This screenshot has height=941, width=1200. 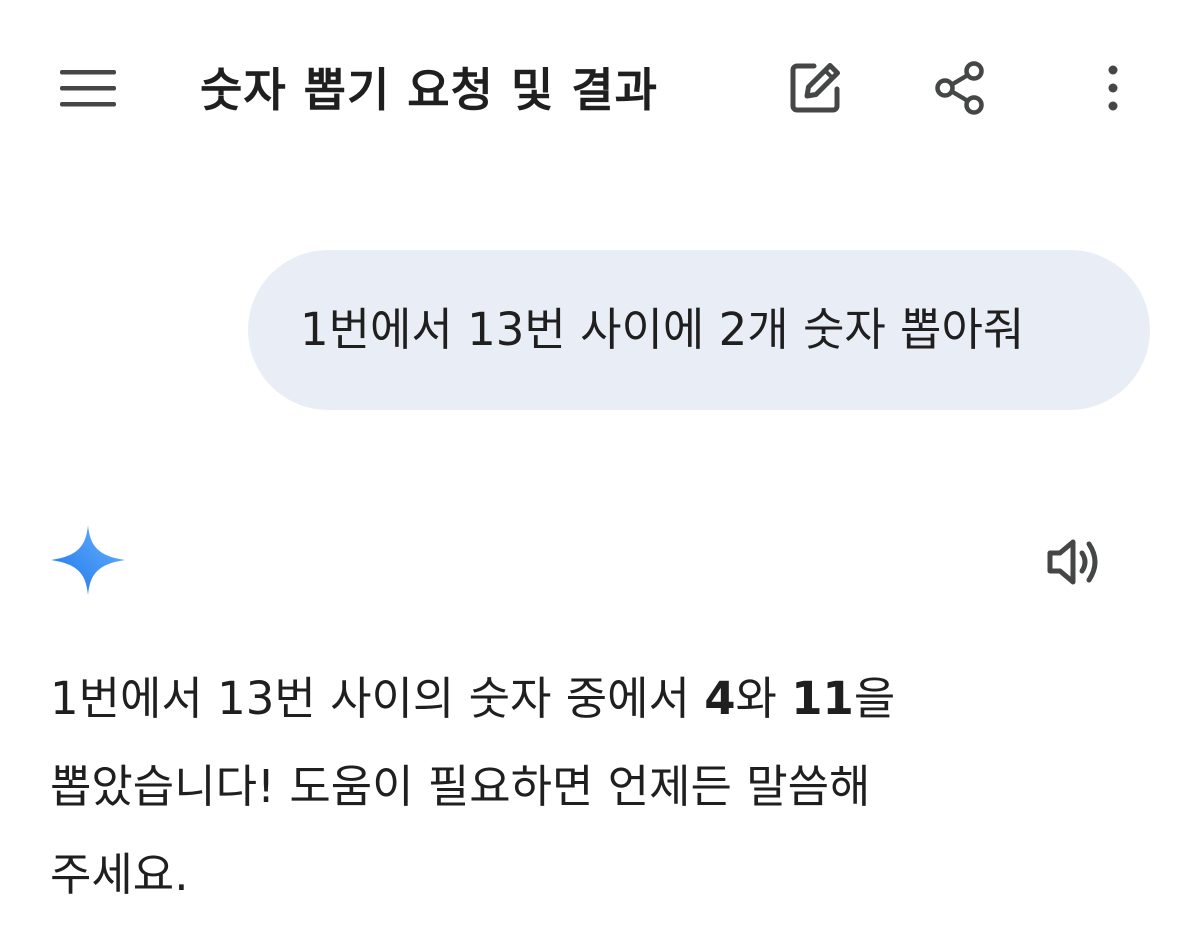 I want to click on response-line-3: 주세요., so click(x=119, y=874).